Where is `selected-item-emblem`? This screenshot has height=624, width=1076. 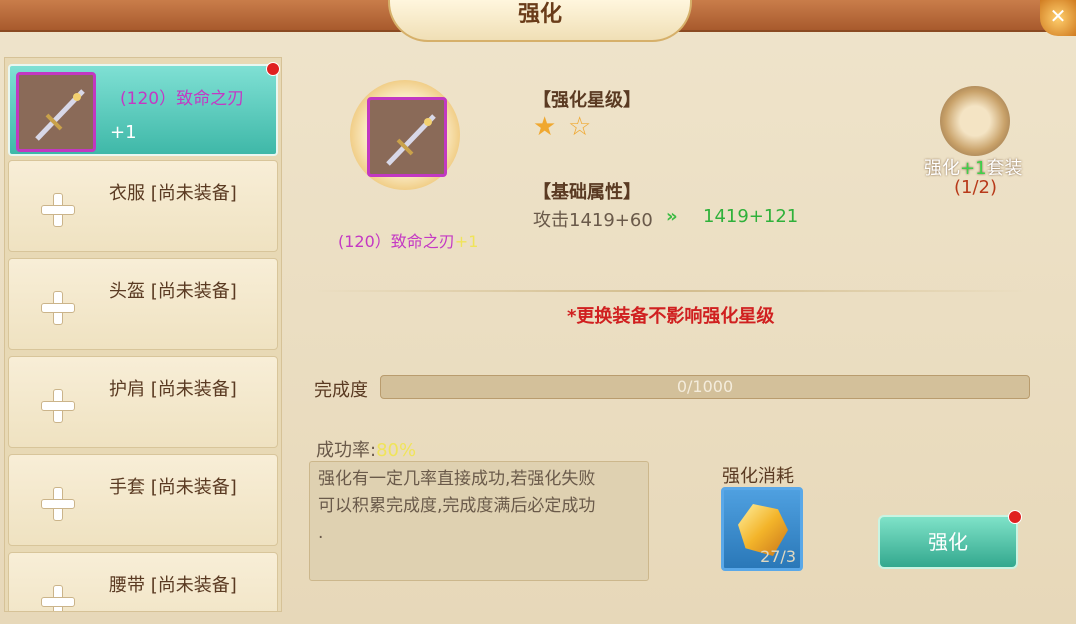 selected-item-emblem is located at coordinates (405, 155).